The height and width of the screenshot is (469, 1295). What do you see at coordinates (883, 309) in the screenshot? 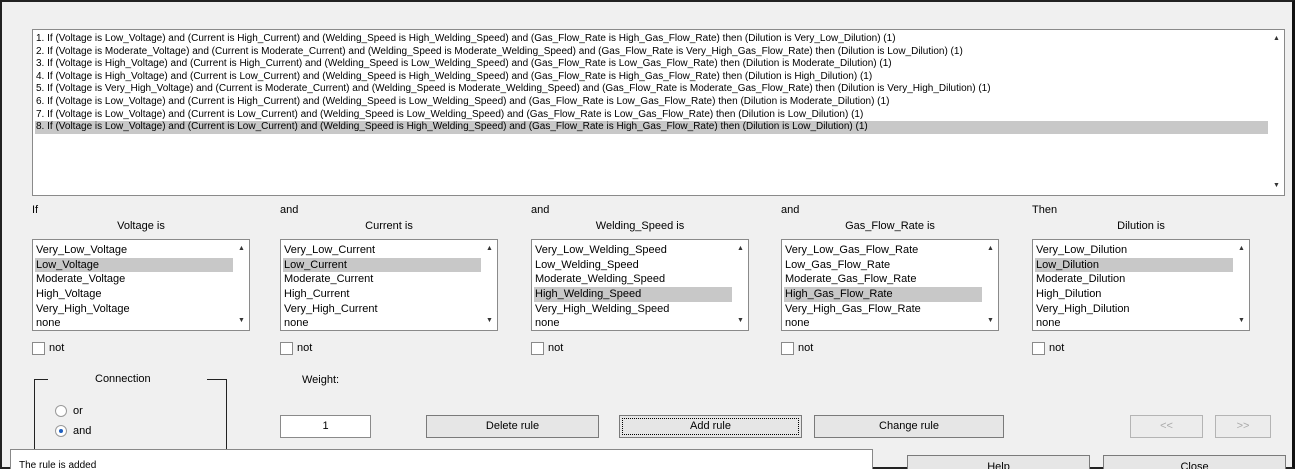
I see `list-item: Very_High_Gas_Flow_Rate` at bounding box center [883, 309].